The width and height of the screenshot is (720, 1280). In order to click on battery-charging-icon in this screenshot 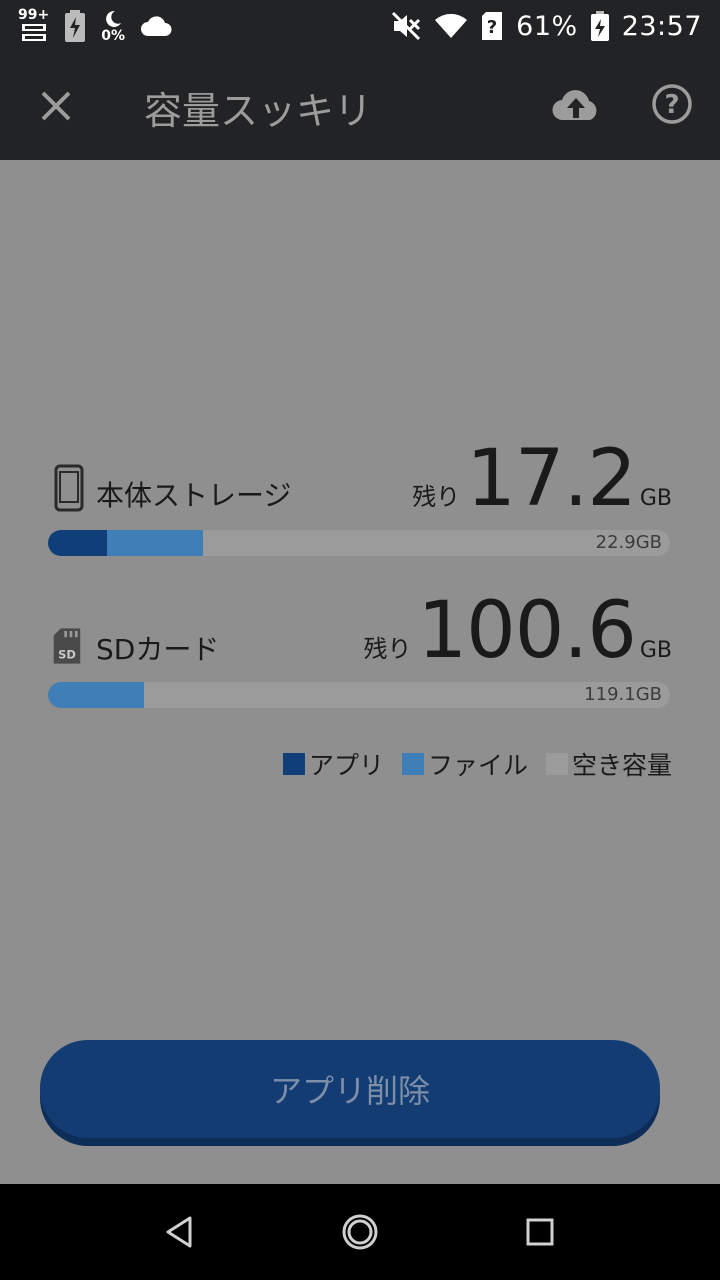, I will do `click(75, 26)`.